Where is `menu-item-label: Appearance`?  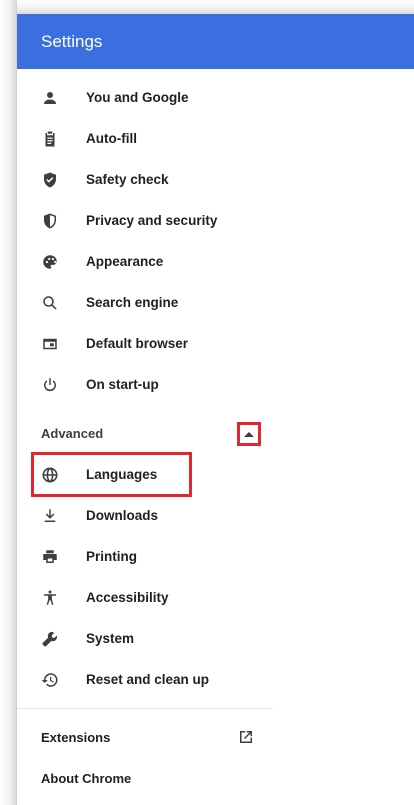 menu-item-label: Appearance is located at coordinates (125, 261).